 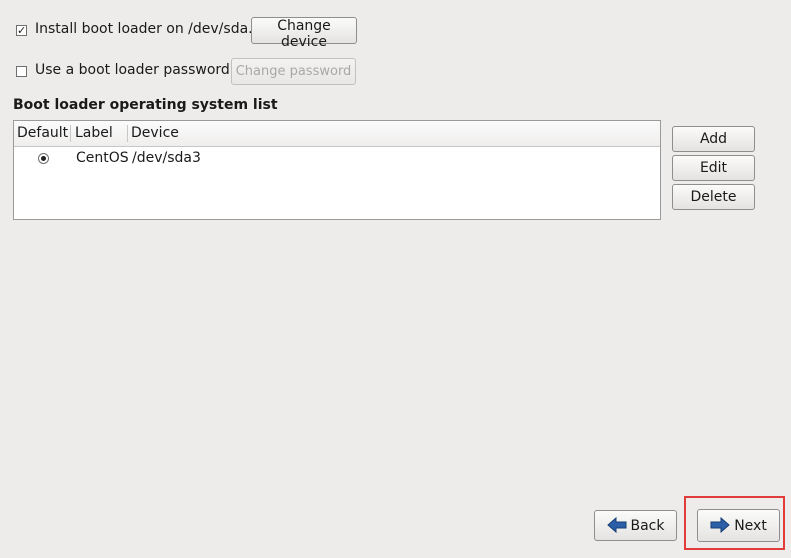 What do you see at coordinates (21, 71) in the screenshot?
I see `bootloader-password-checkbox` at bounding box center [21, 71].